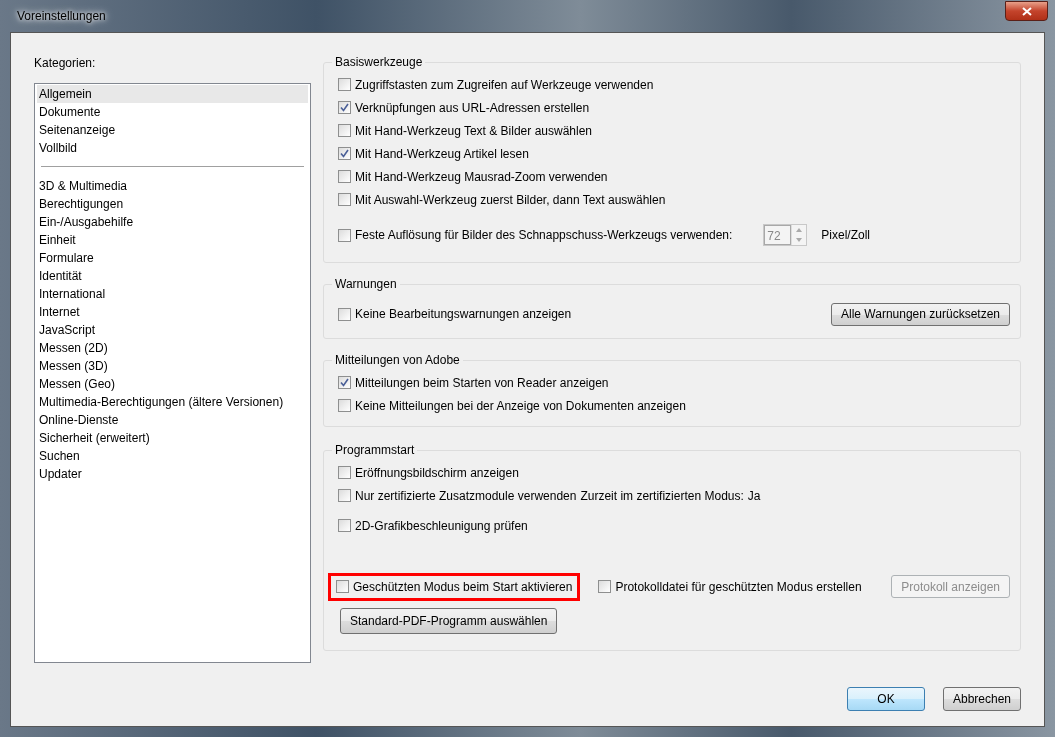 This screenshot has height=737, width=1055. Describe the element at coordinates (379, 62) in the screenshot. I see `group-title: Basiswerkzeuge` at that location.